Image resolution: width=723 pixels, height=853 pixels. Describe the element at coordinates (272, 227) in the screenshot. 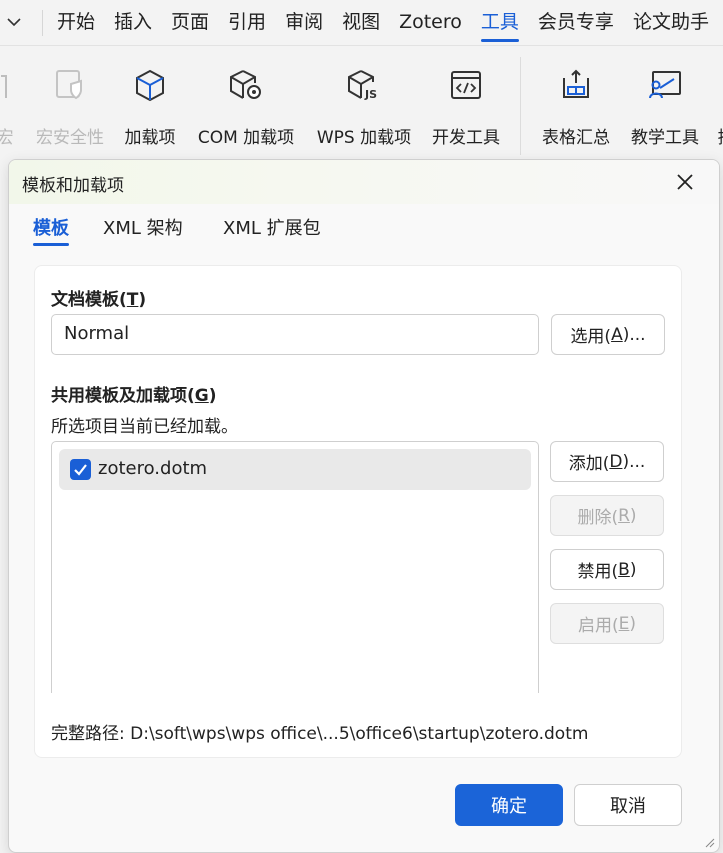

I see `tab-xml-expansion-packs: XML 扩展包` at that location.